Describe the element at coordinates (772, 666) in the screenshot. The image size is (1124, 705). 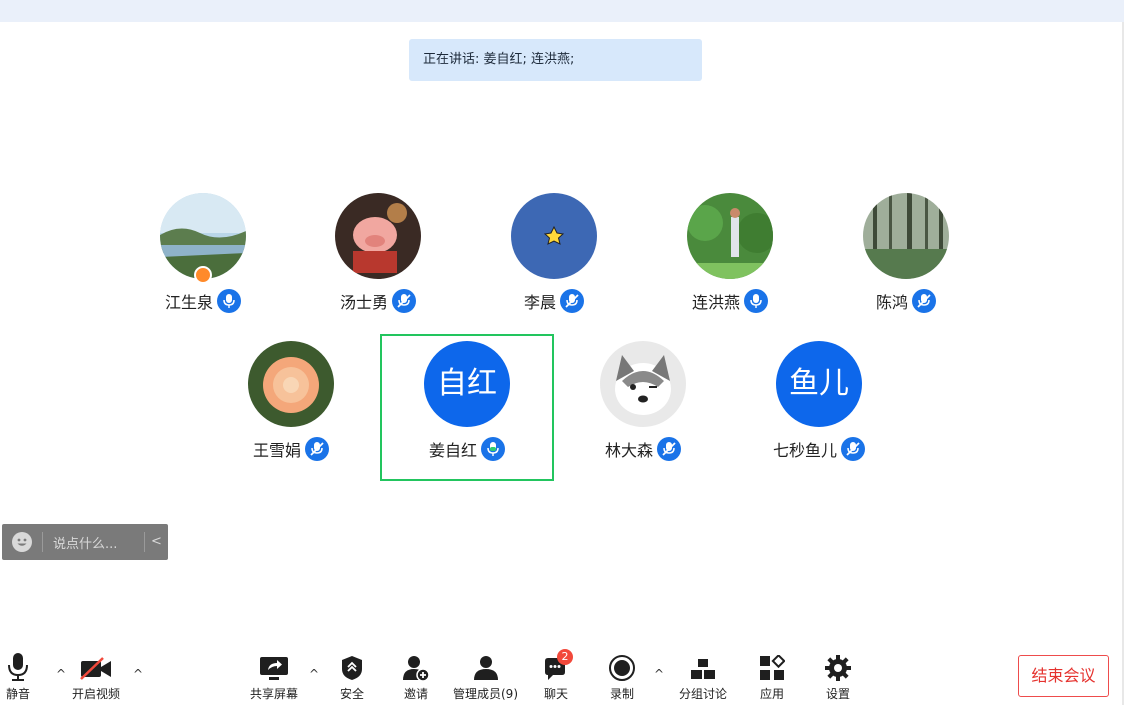
I see `apps-icon` at that location.